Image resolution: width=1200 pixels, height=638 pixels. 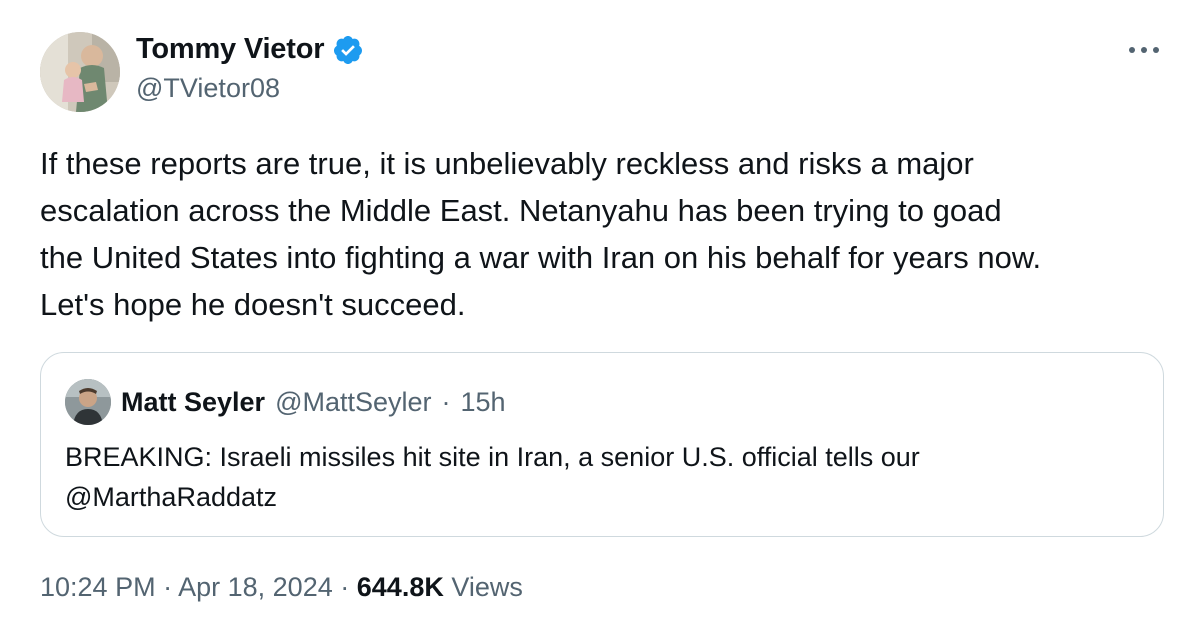 I want to click on quoted-tweet-time: 15h, so click(x=483, y=402).